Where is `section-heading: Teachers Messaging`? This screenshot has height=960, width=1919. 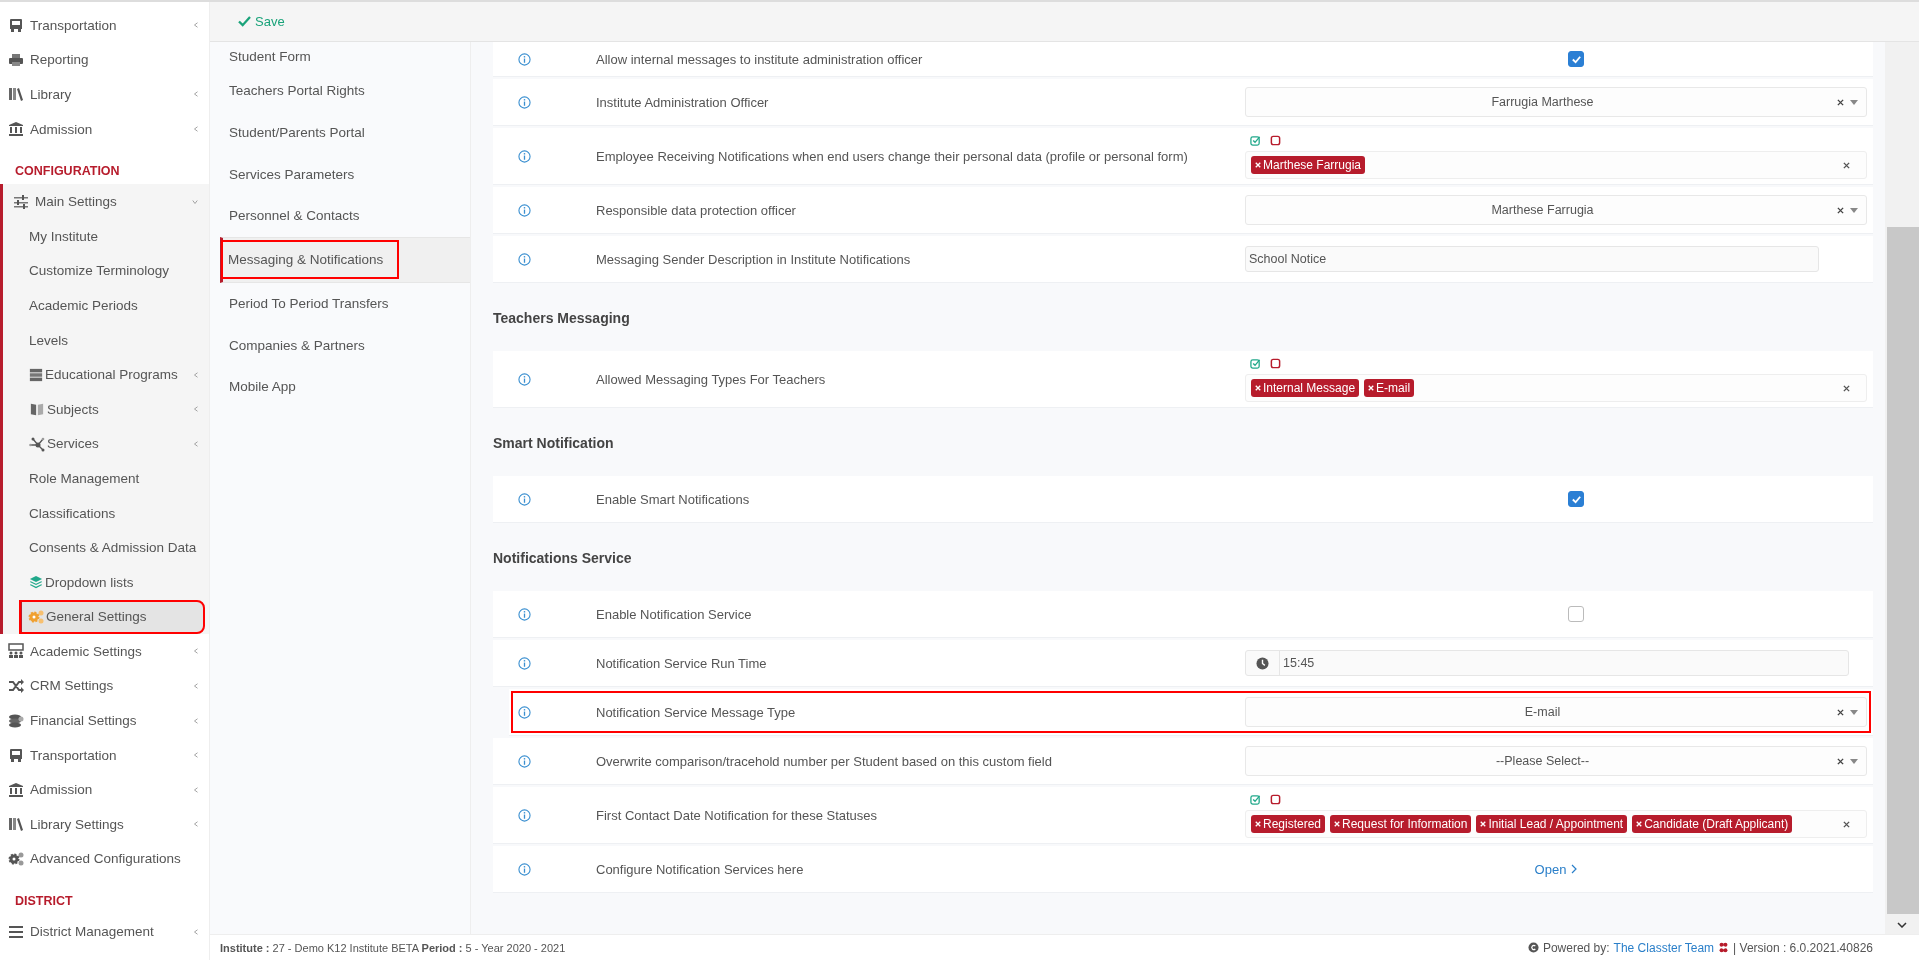
section-heading: Teachers Messaging is located at coordinates (562, 318).